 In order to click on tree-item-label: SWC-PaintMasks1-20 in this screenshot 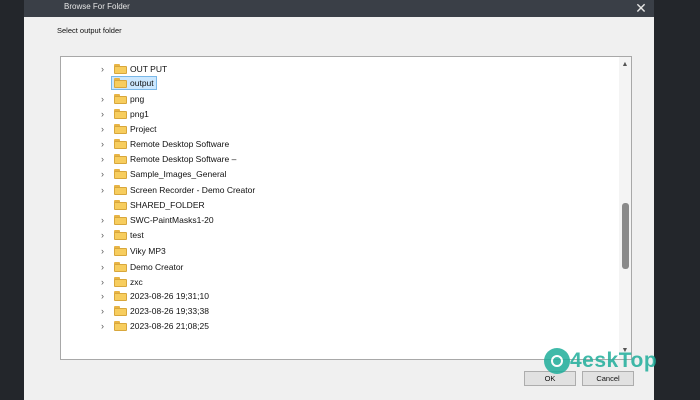, I will do `click(172, 220)`.